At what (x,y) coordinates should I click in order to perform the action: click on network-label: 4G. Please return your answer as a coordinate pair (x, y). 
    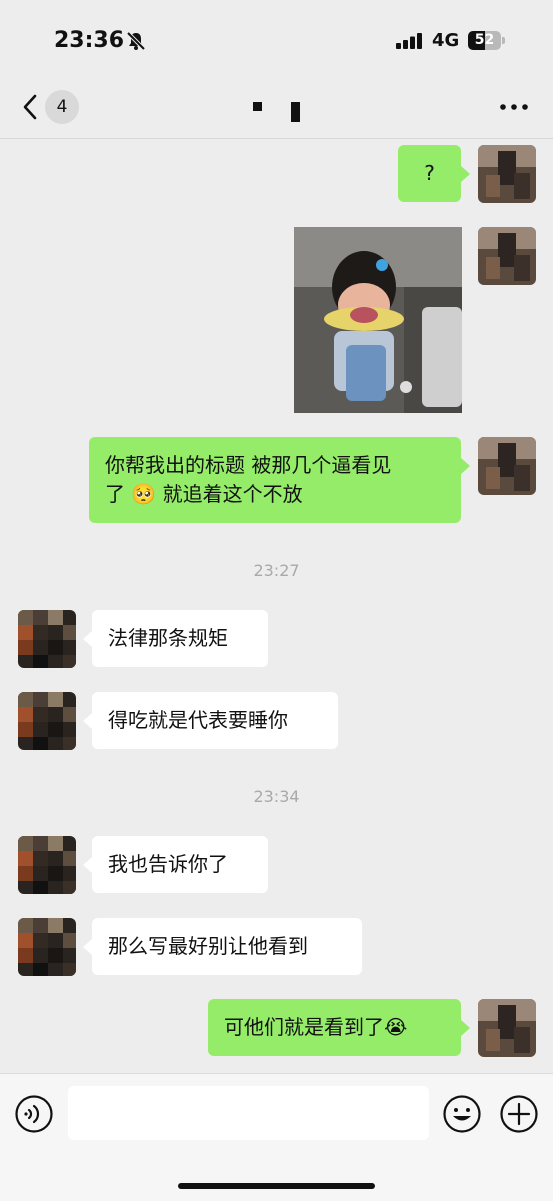
    Looking at the image, I should click on (446, 40).